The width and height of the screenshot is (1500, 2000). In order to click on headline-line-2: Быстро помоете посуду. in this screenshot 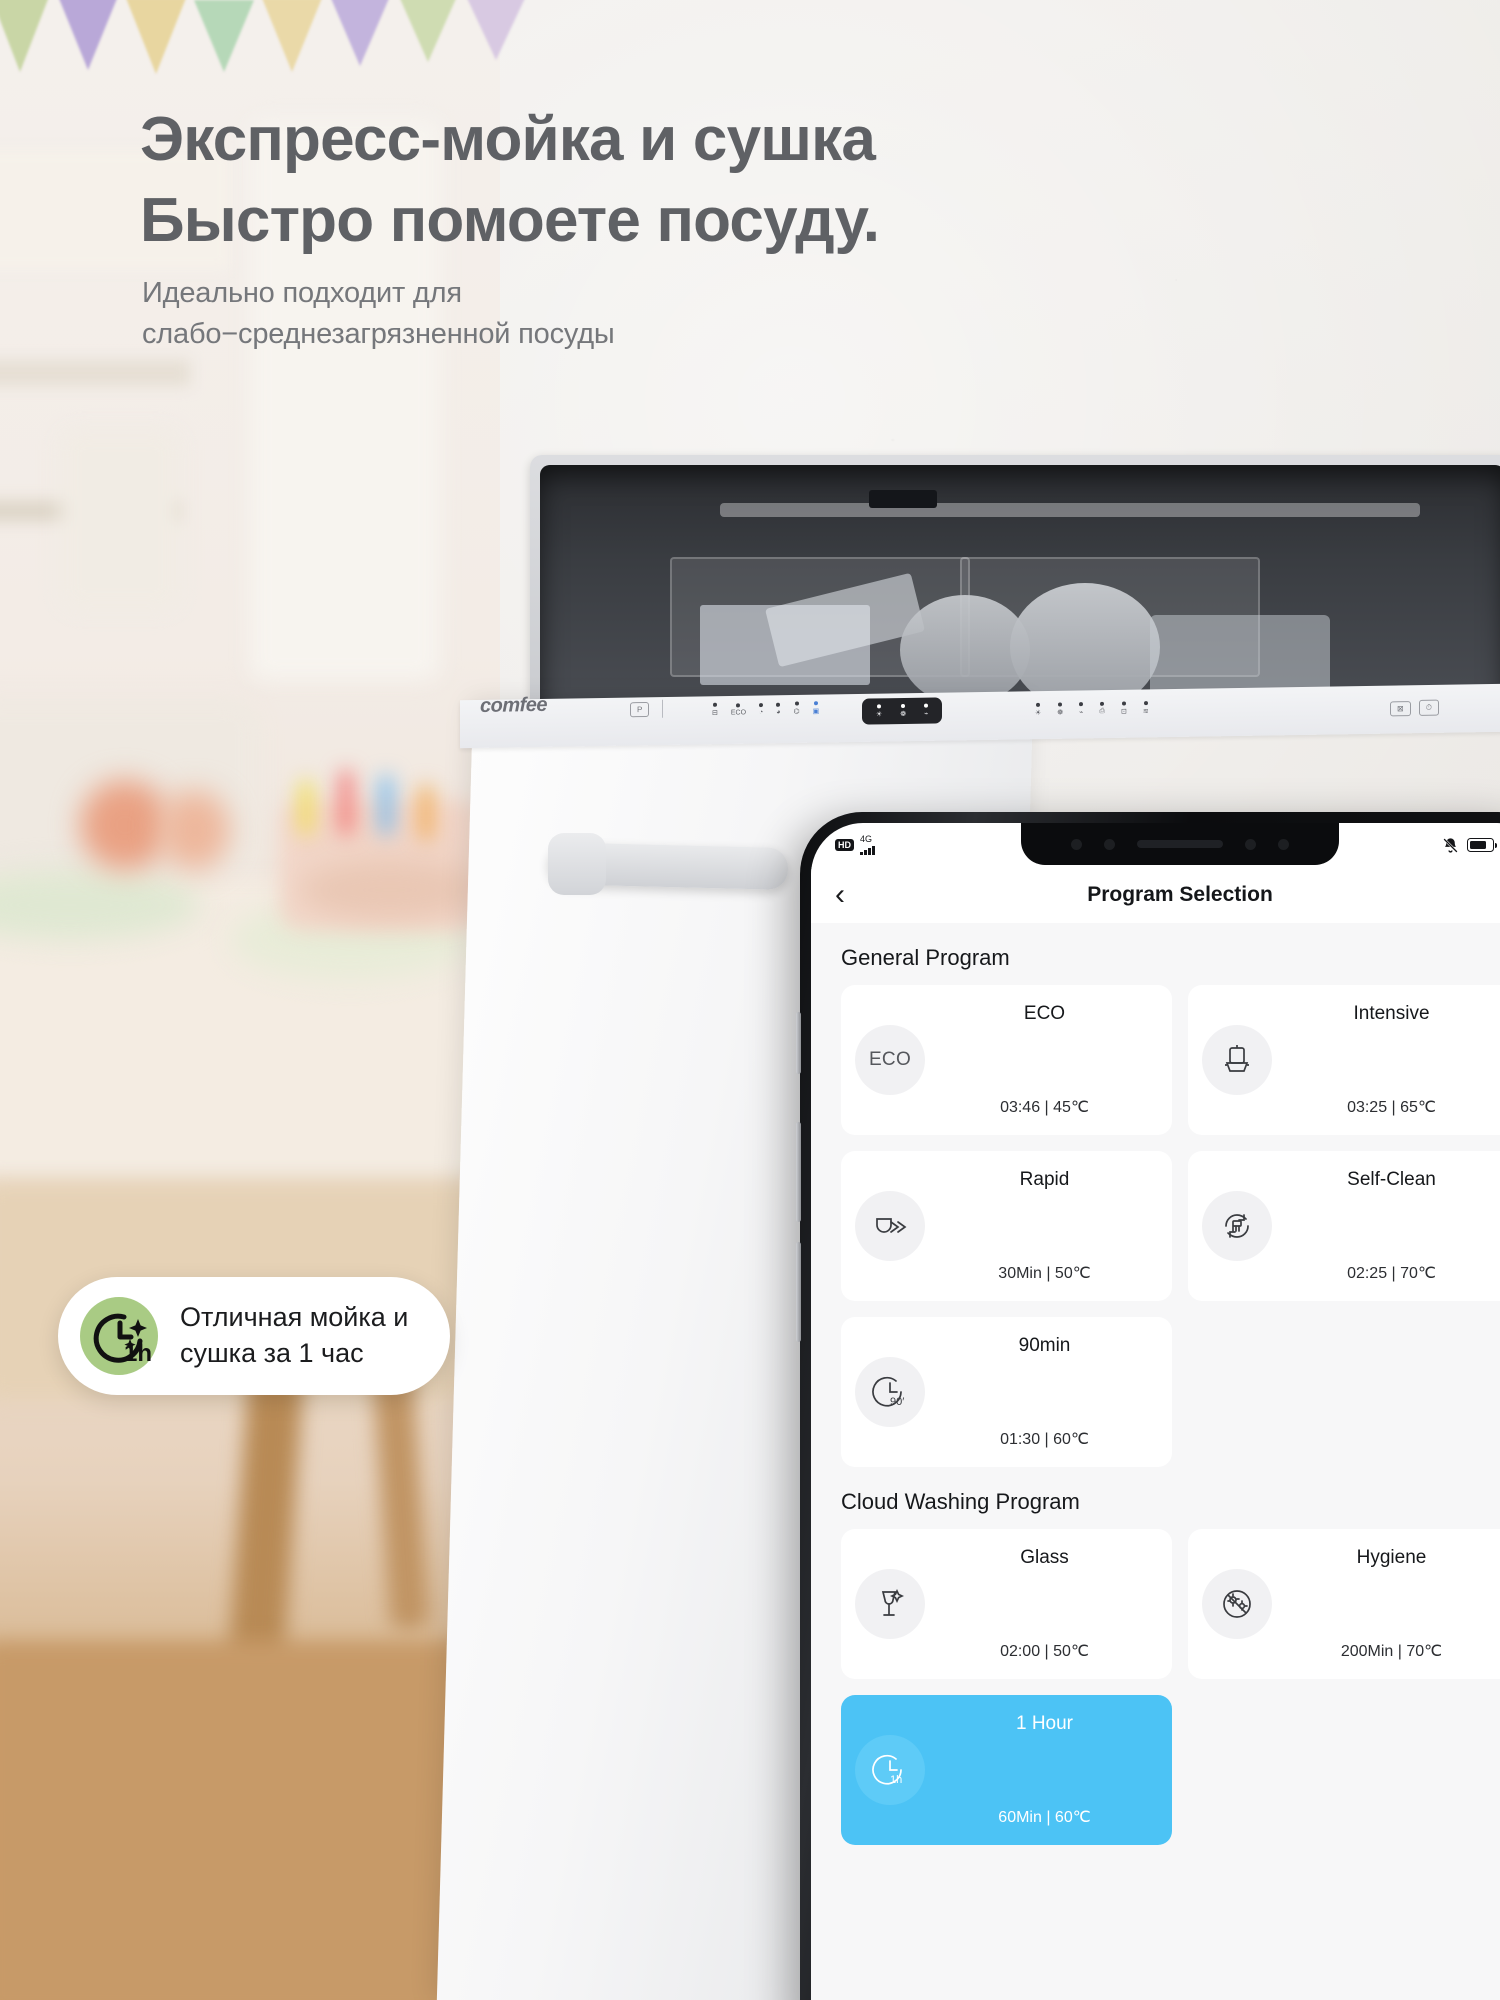, I will do `click(510, 220)`.